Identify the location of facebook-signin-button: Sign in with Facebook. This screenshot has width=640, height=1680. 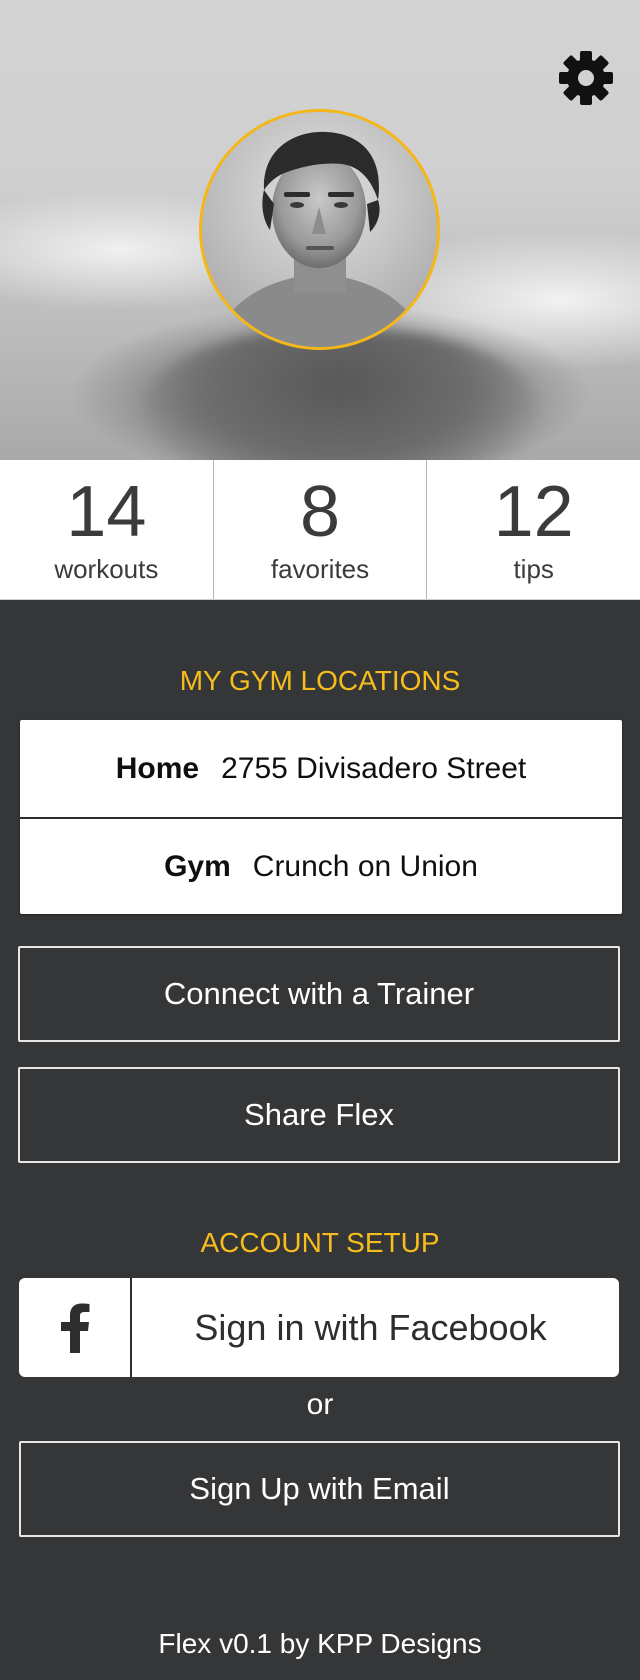
(319, 1327).